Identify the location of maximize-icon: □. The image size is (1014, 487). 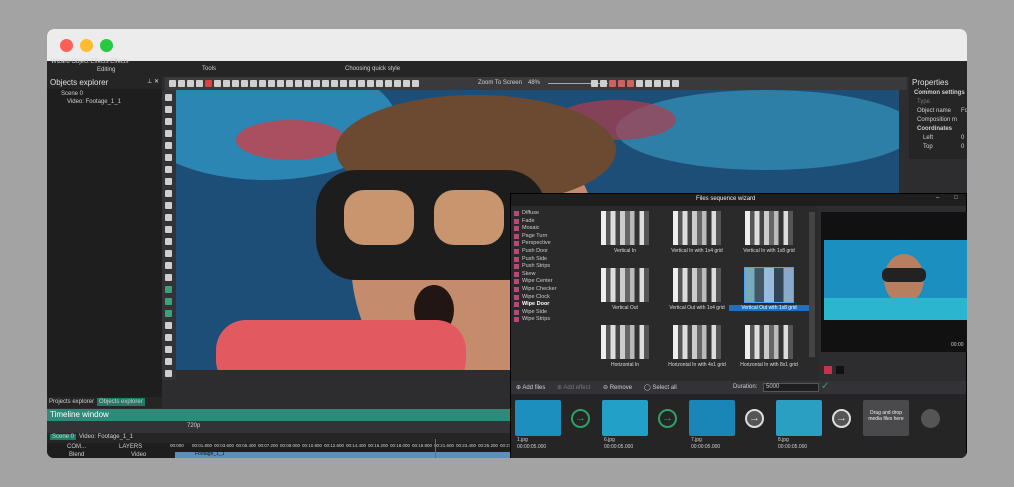
(956, 198).